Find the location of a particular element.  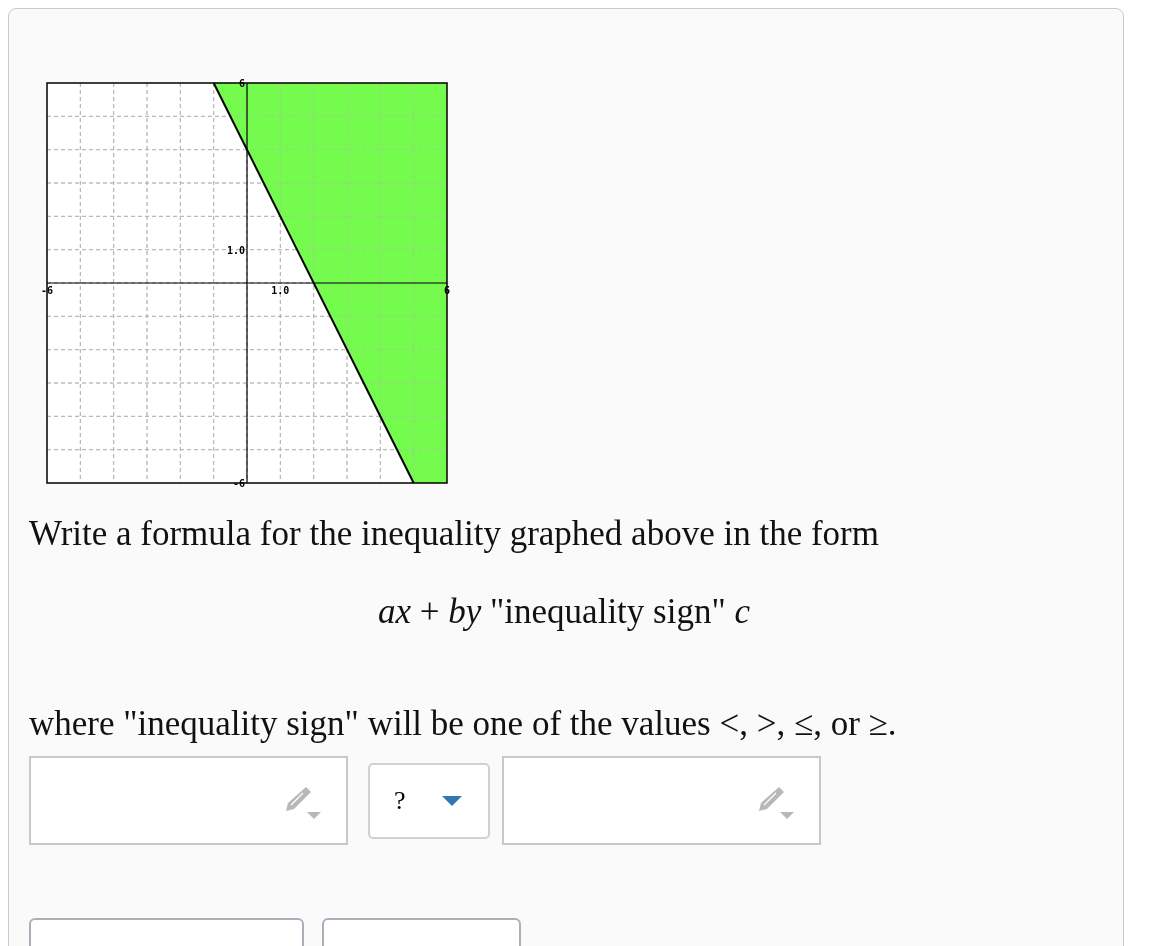

question-text: Write a formula for the inequality graphed above in the form is located at coordinates (454, 534).